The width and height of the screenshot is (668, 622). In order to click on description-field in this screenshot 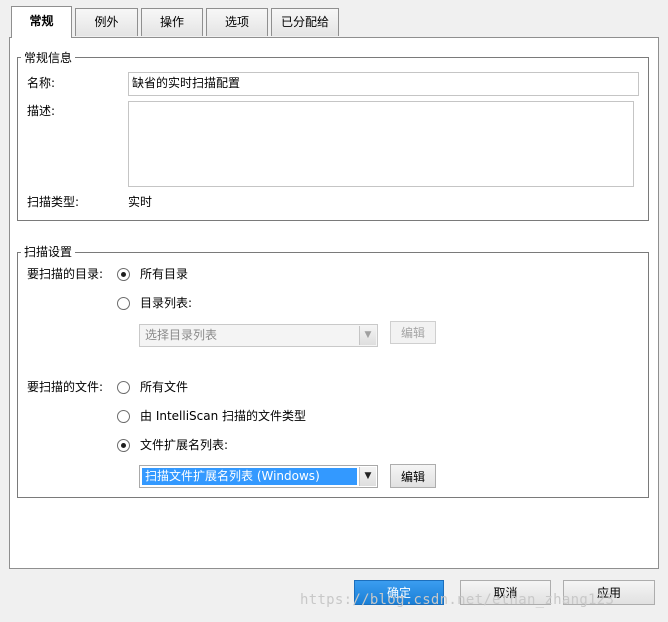, I will do `click(381, 144)`.